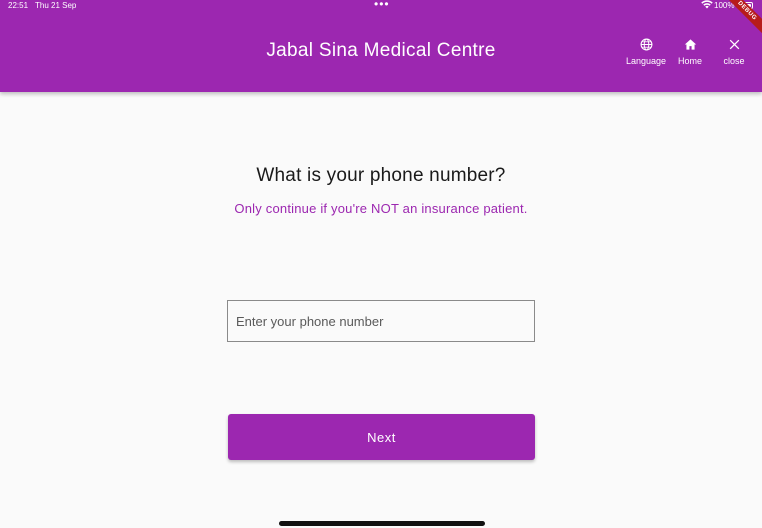  I want to click on wifi-icon, so click(707, 4).